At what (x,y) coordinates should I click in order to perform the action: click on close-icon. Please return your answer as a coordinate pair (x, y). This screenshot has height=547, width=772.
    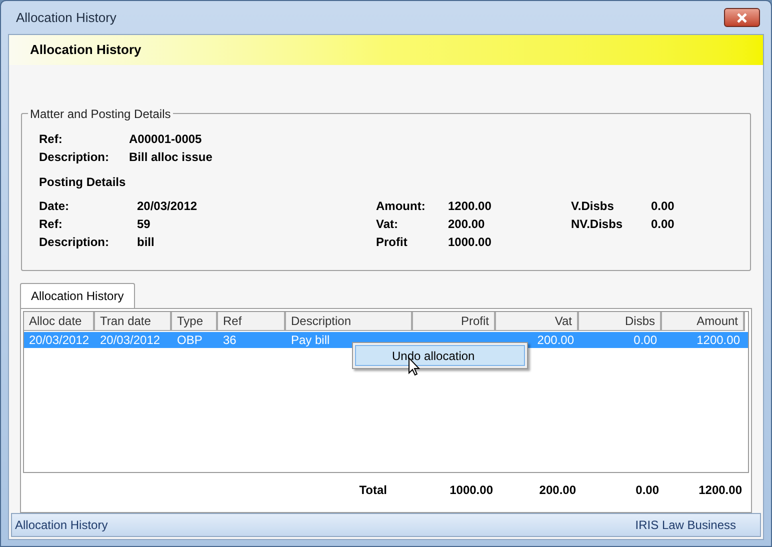
    Looking at the image, I should click on (742, 17).